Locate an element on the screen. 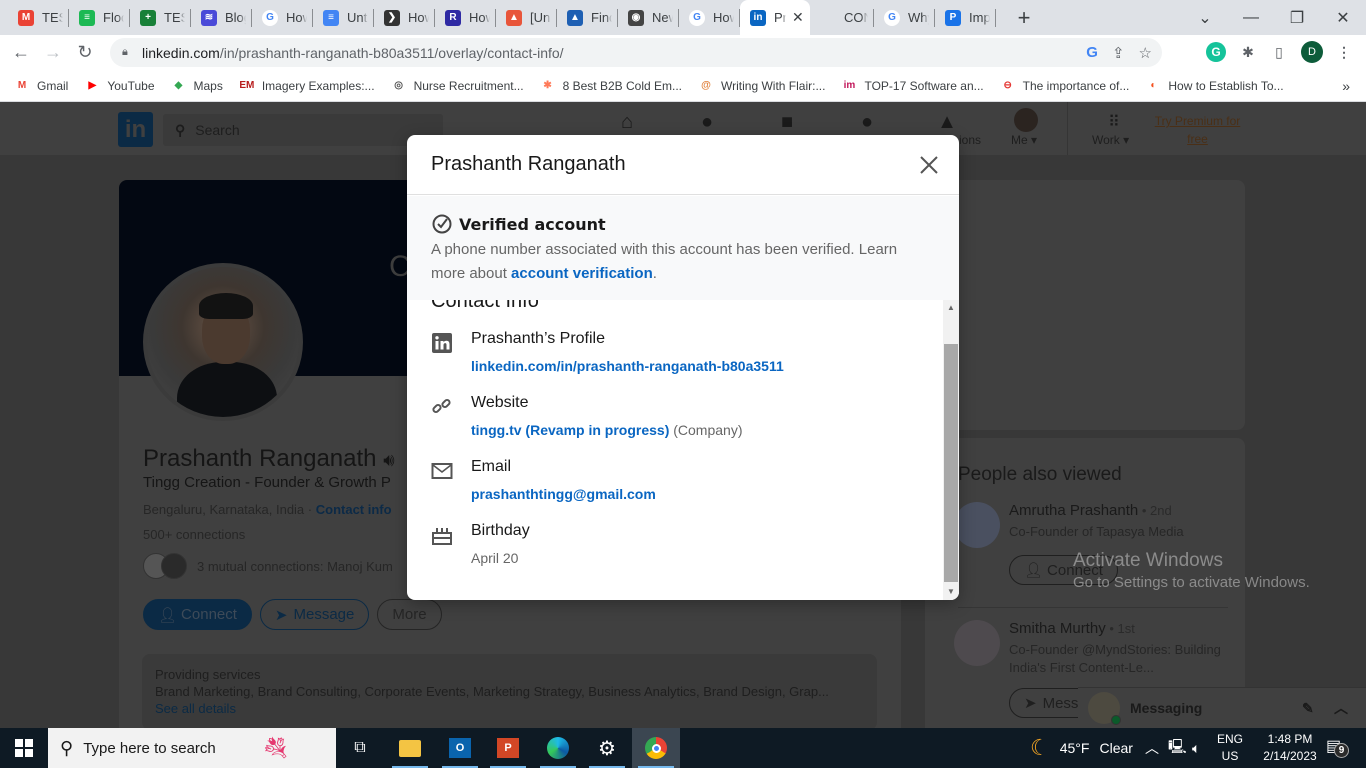  browser-tab: P Impo is located at coordinates (965, 17).